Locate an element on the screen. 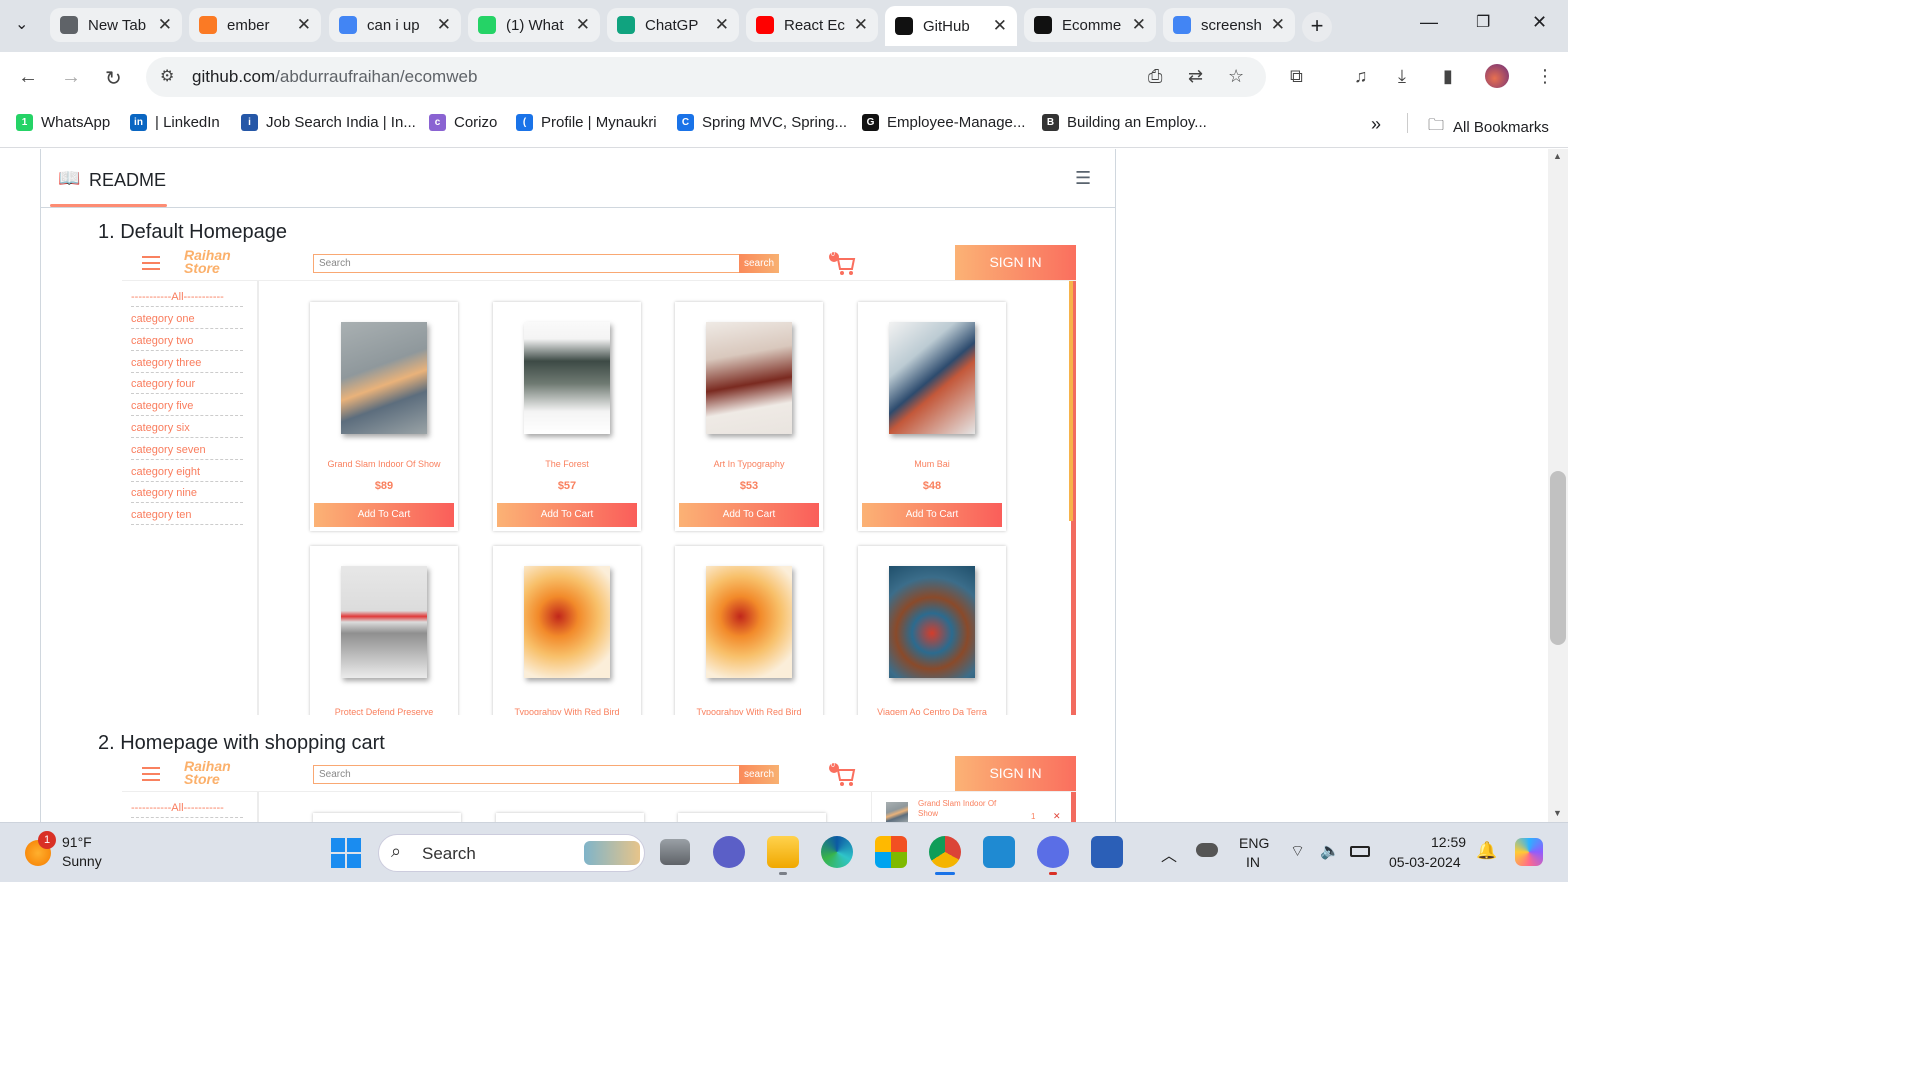 The width and height of the screenshot is (1920, 1080). lang-code: ENG is located at coordinates (1254, 843).